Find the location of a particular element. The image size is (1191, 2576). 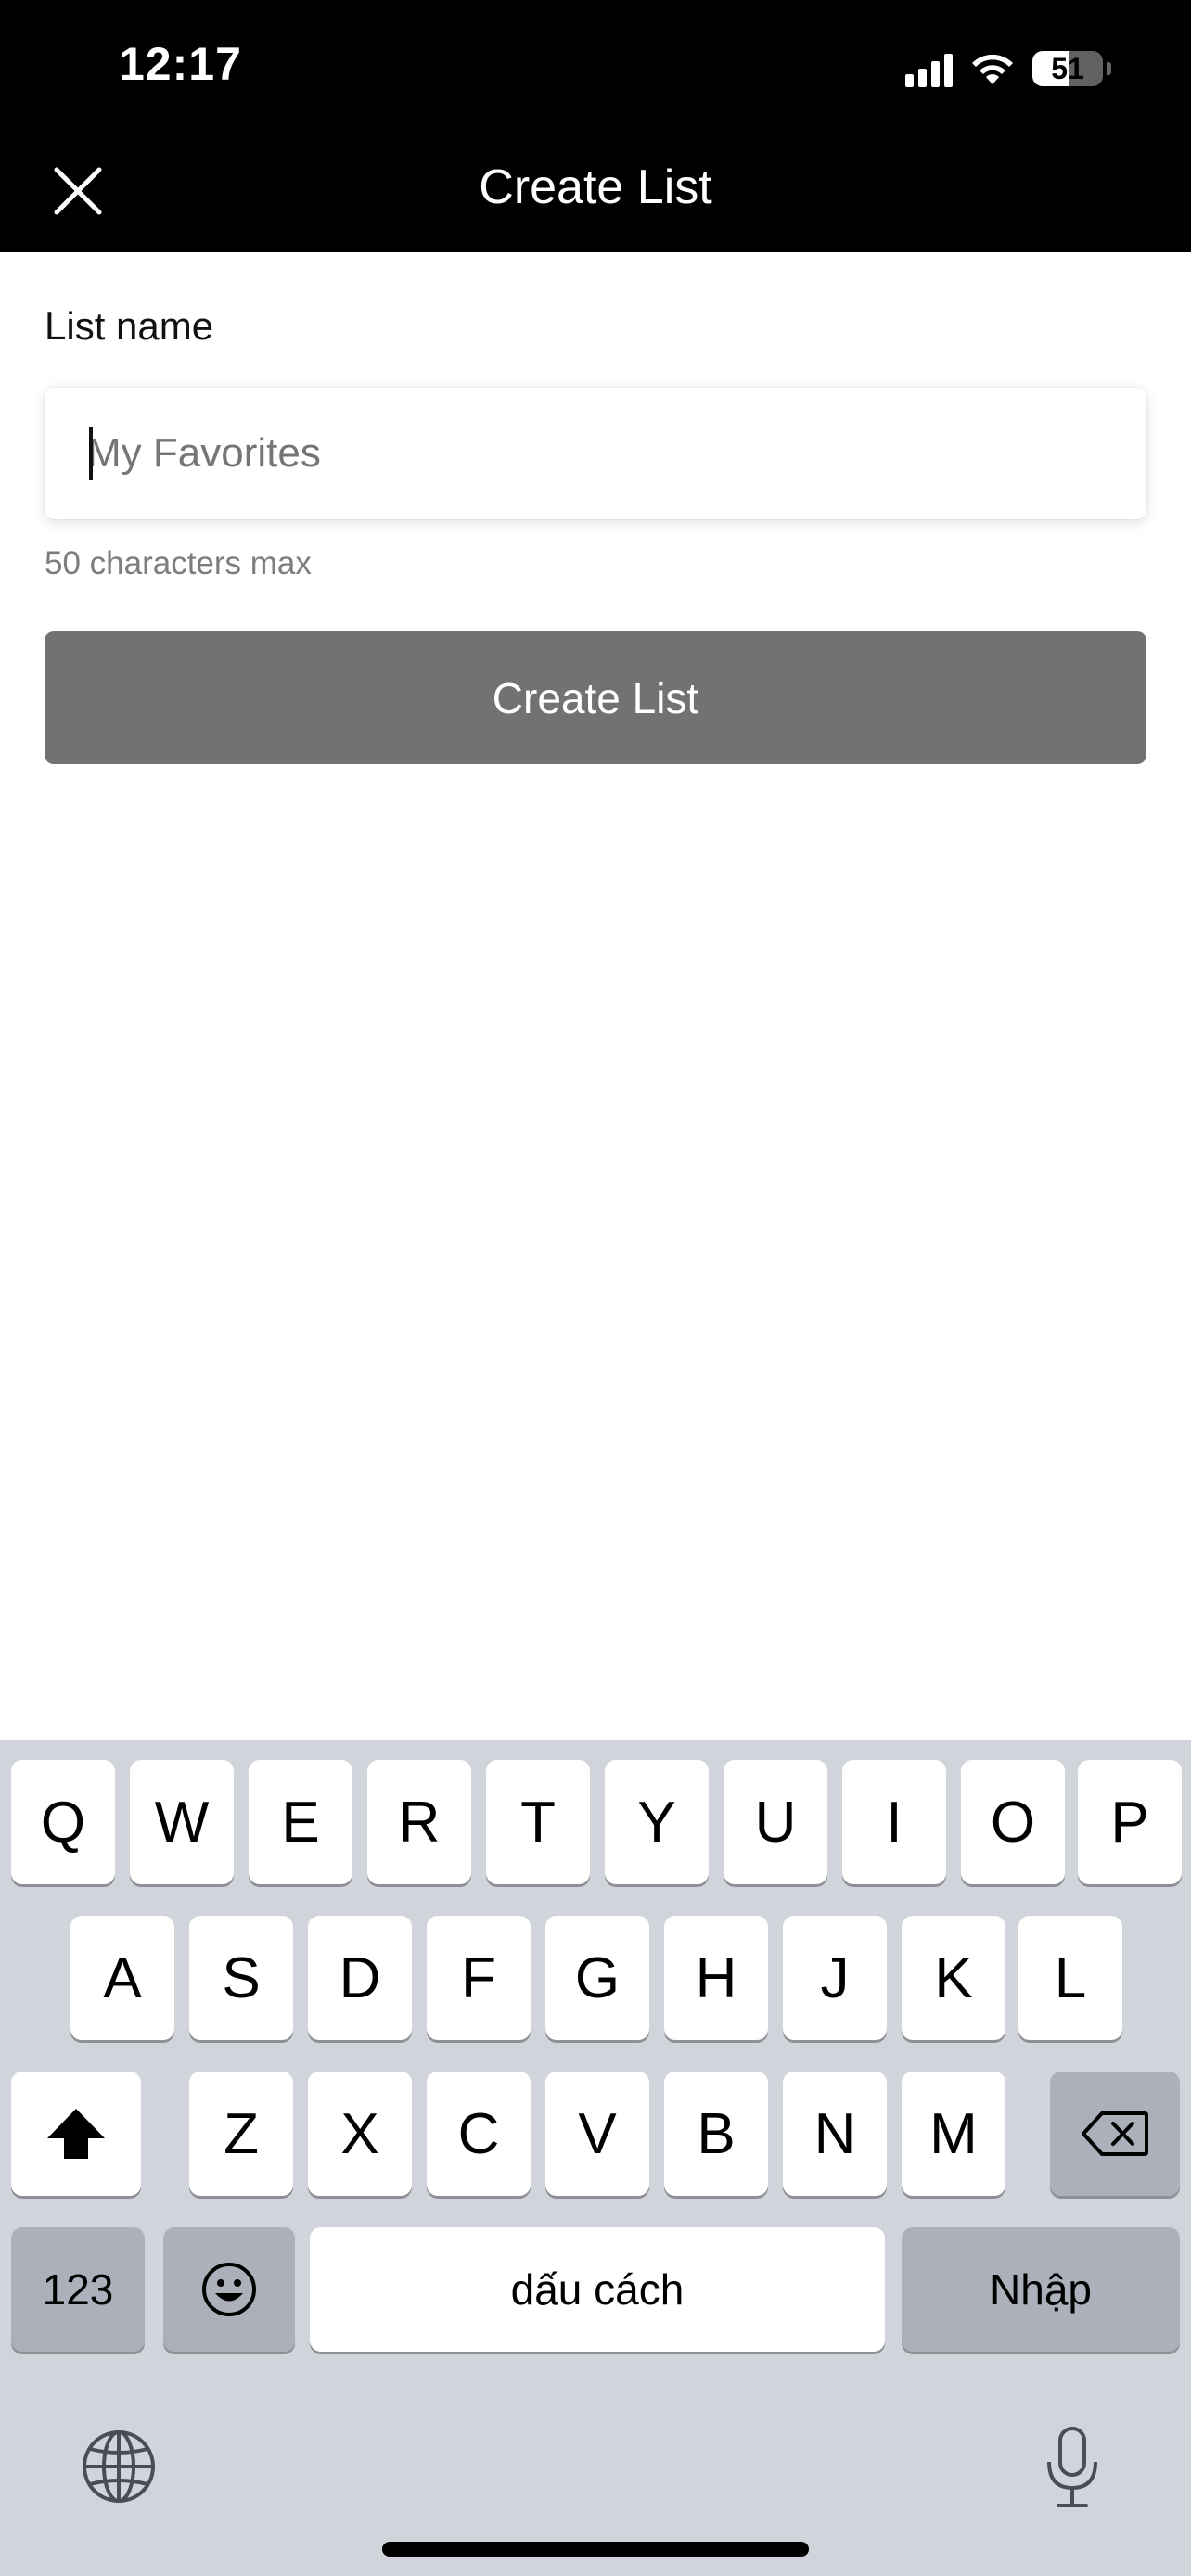

key-s: S is located at coordinates (241, 1978).